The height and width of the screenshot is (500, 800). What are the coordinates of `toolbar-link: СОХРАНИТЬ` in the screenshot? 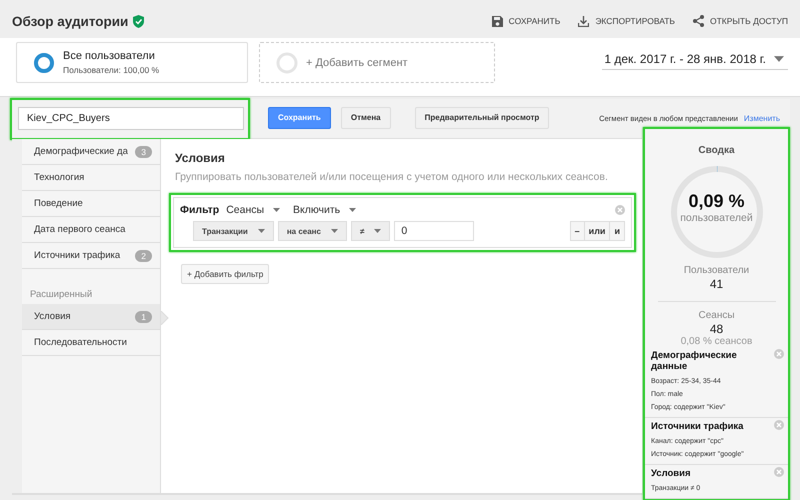 It's located at (534, 21).